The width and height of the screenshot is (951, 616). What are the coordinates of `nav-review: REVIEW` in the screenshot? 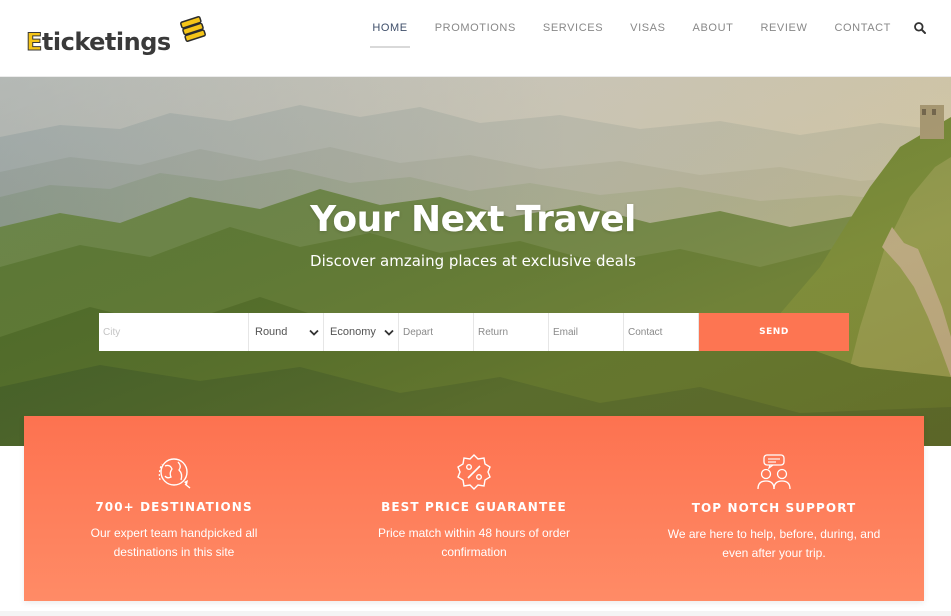 It's located at (783, 28).